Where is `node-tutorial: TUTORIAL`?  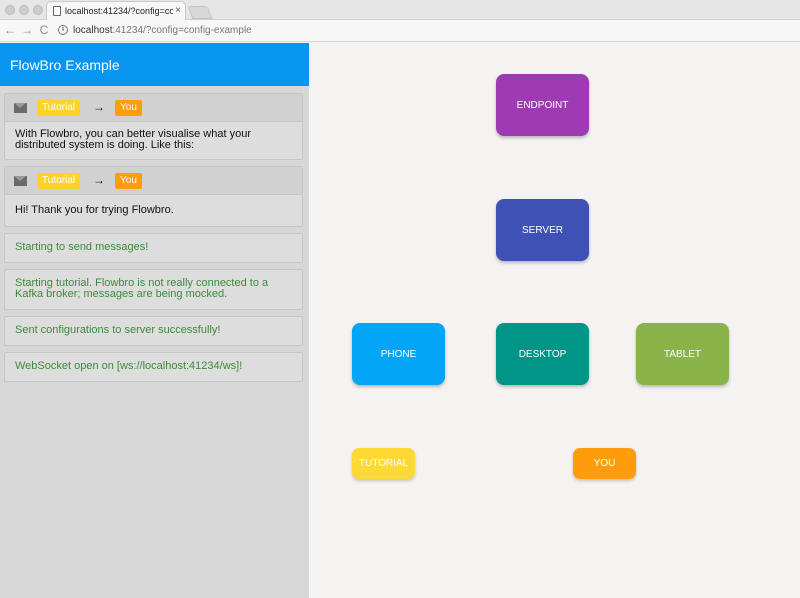
node-tutorial: TUTORIAL is located at coordinates (383, 463).